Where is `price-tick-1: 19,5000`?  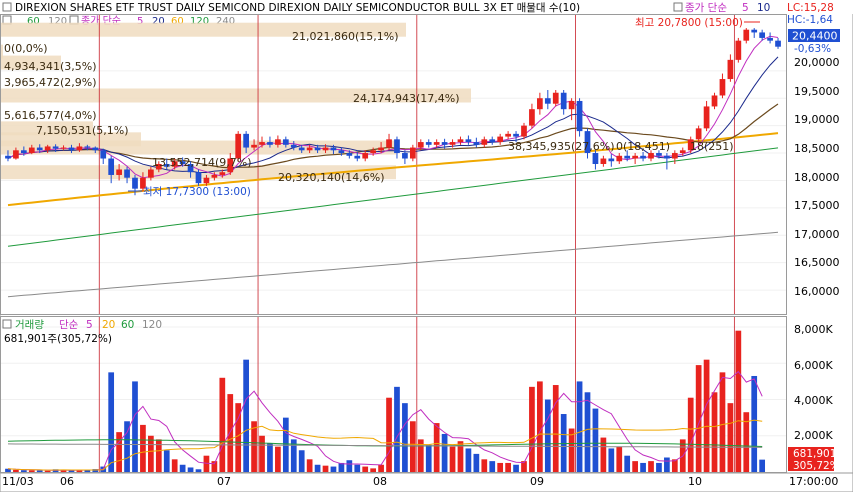 price-tick-1: 19,5000 is located at coordinates (817, 91).